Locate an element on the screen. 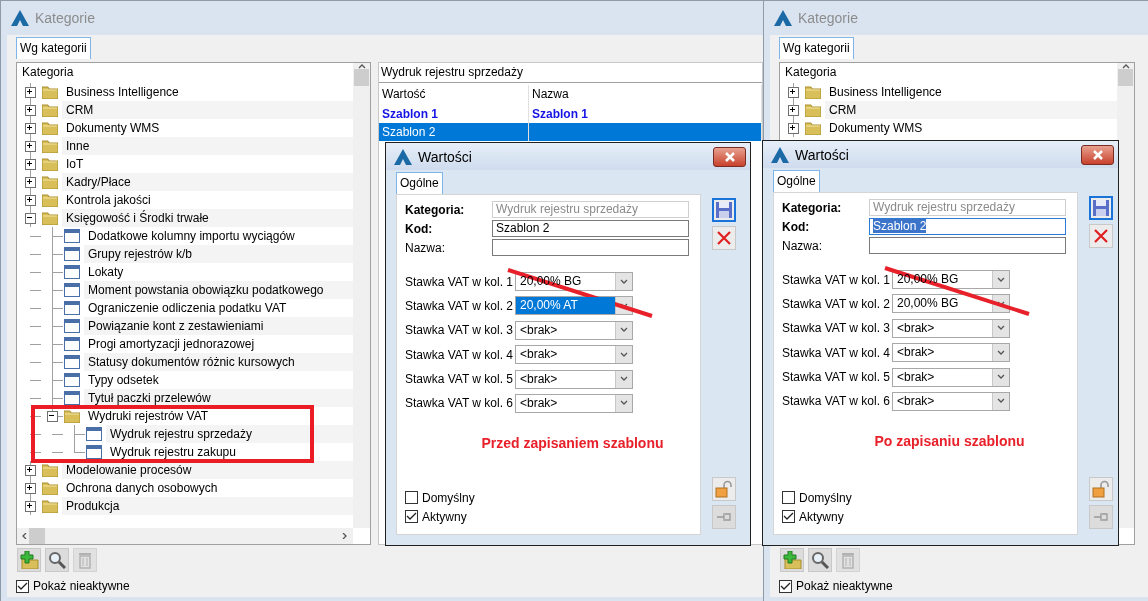 The width and height of the screenshot is (1148, 601). tree-item: Kadry/Płace is located at coordinates (207, 182).